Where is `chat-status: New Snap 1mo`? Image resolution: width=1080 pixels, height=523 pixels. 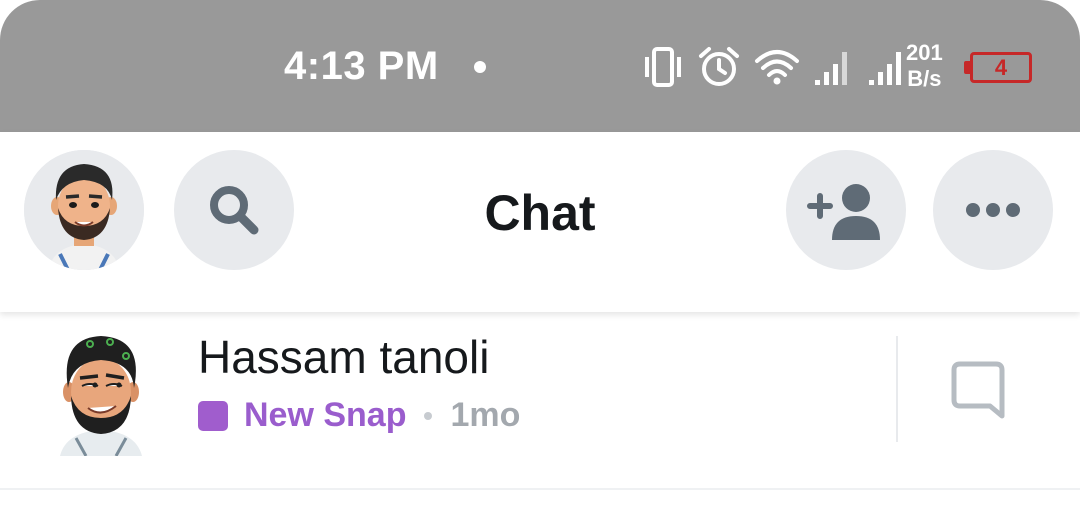
chat-status: New Snap 1mo is located at coordinates (359, 415).